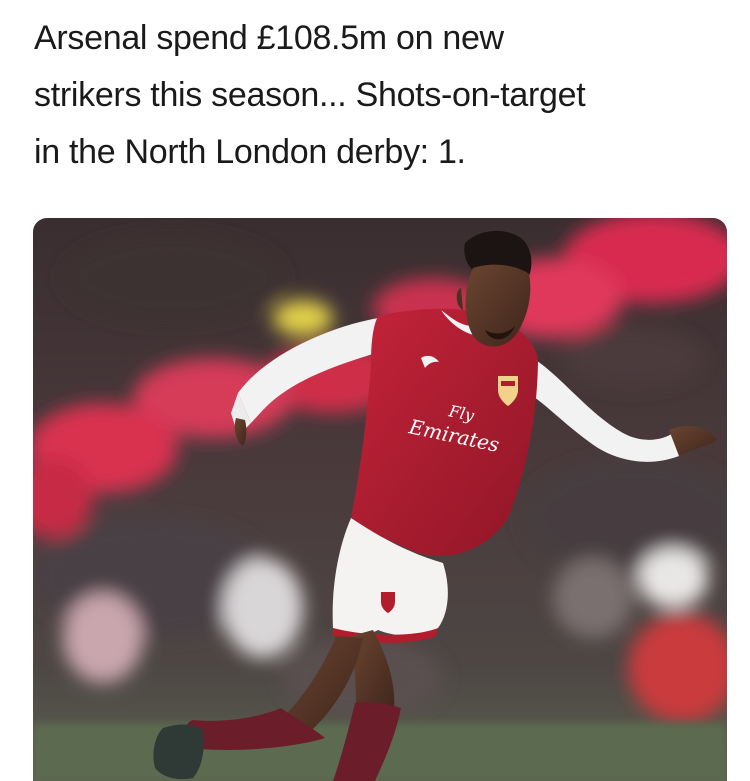 The width and height of the screenshot is (750, 781). What do you see at coordinates (269, 38) in the screenshot?
I see `caption-line-1: Arsenal spend £108.5m on new` at bounding box center [269, 38].